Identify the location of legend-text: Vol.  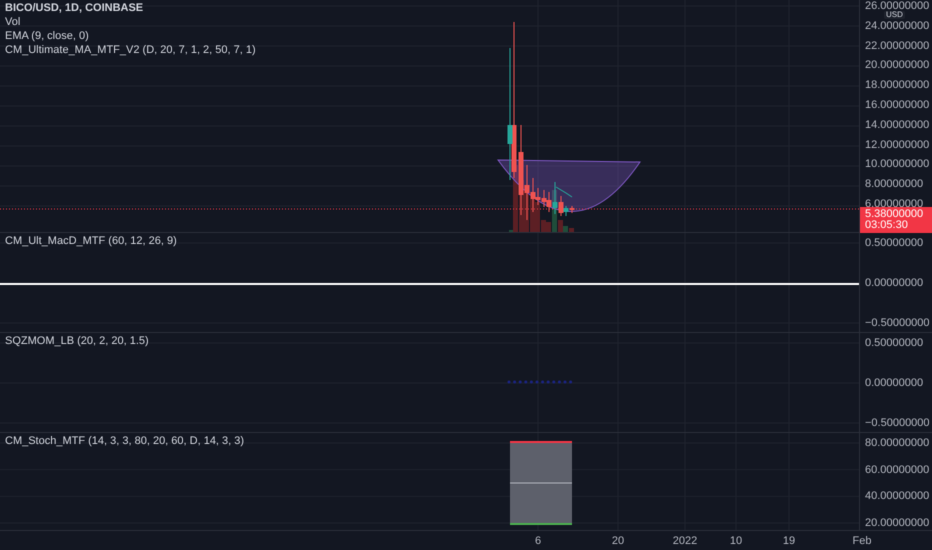
(13, 22).